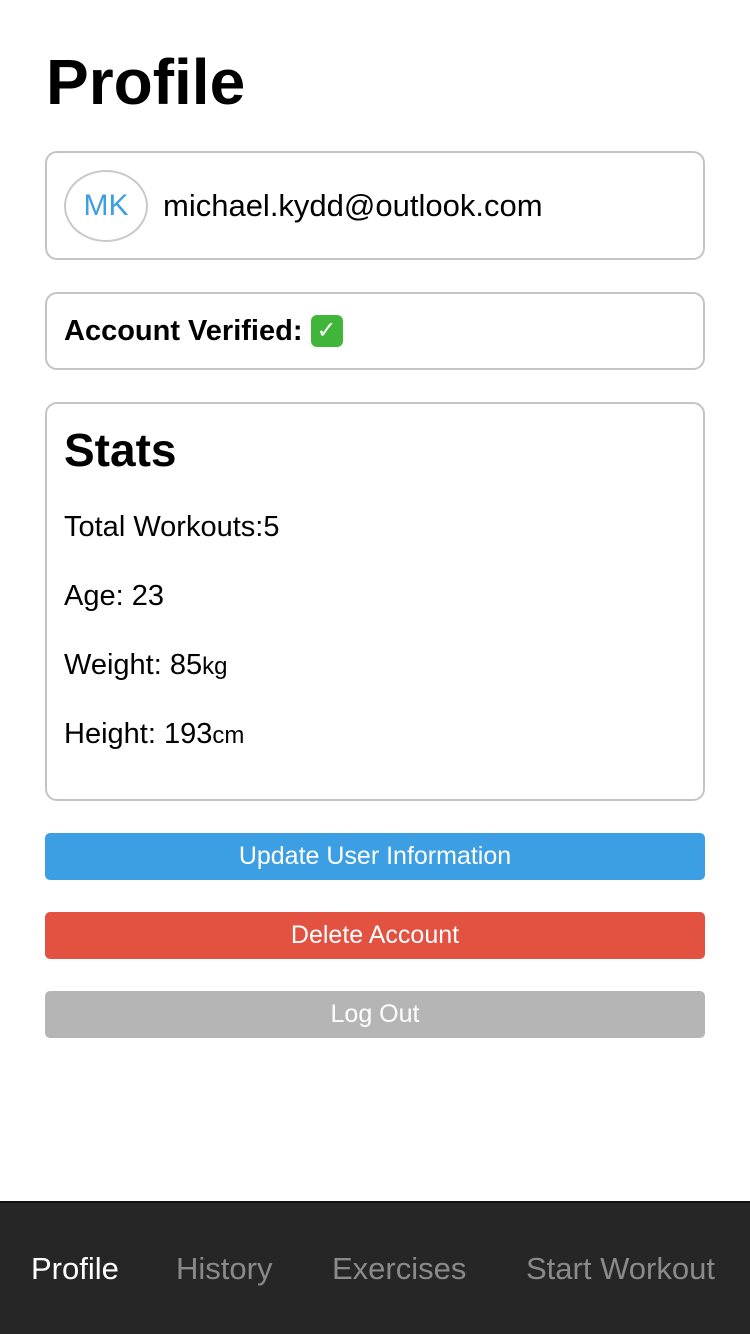  Describe the element at coordinates (375, 935) in the screenshot. I see `delete-account-button: Delete Account` at that location.